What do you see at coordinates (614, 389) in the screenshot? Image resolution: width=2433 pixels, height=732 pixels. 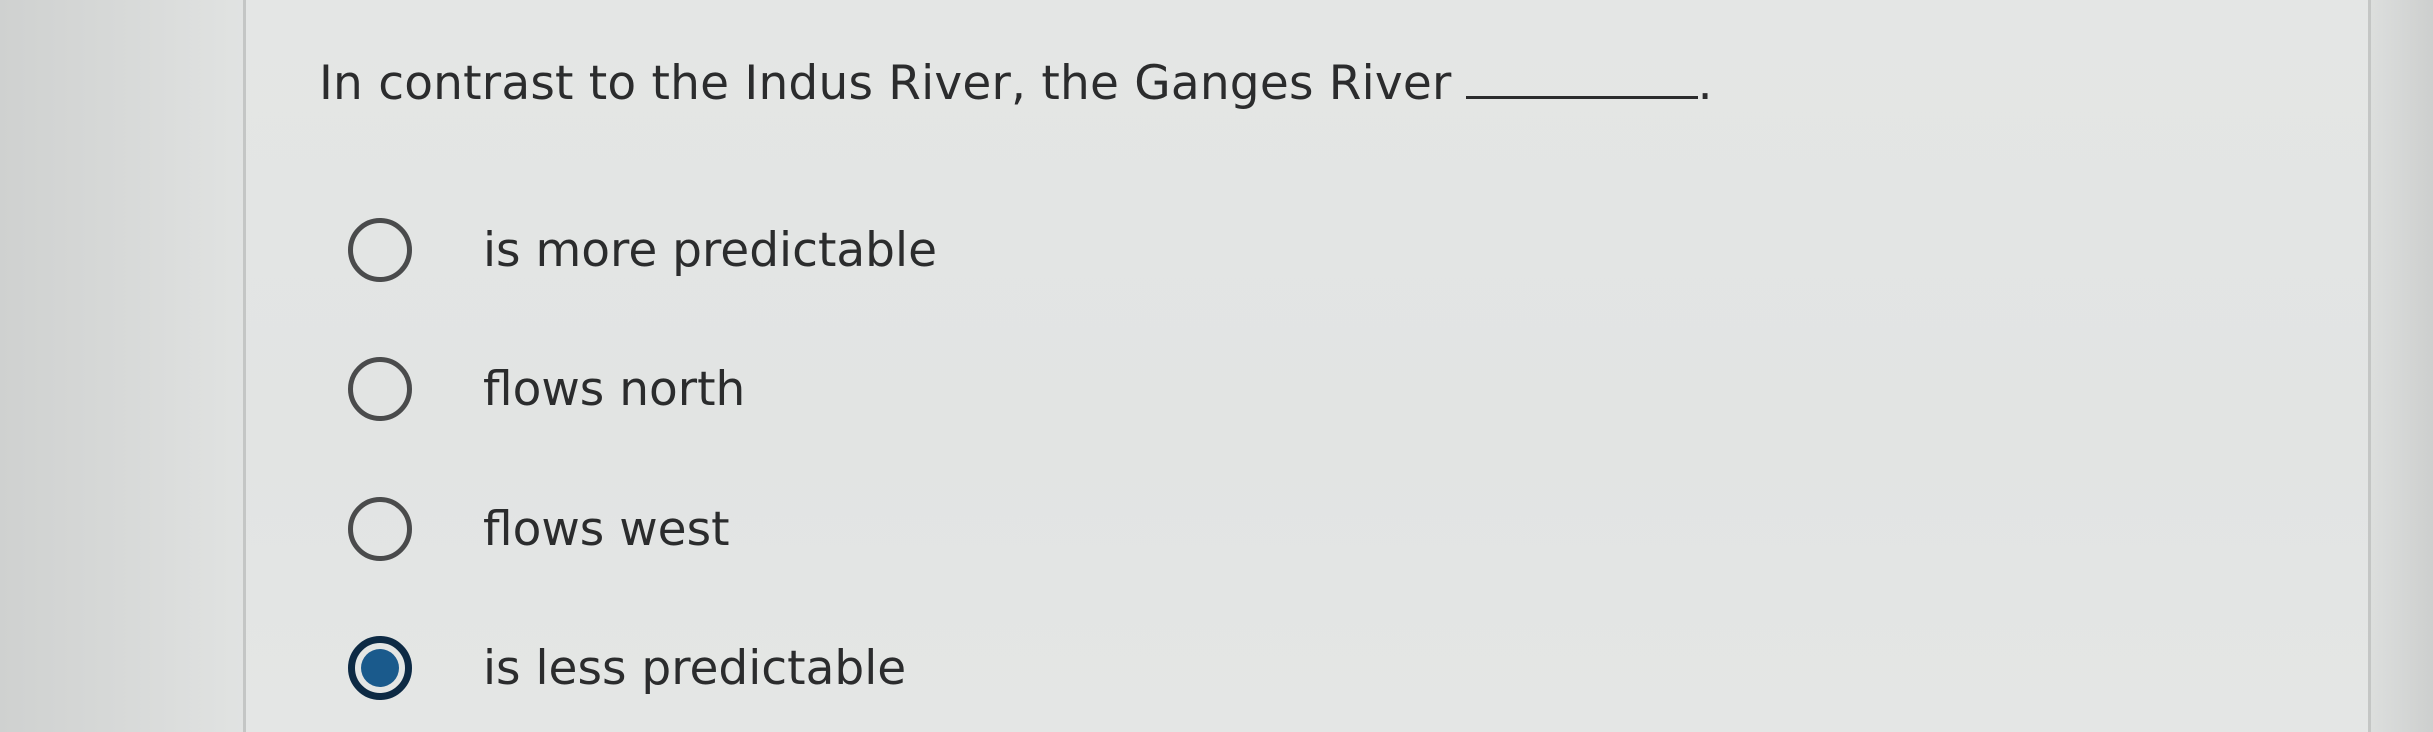 I see `option-label: flows north` at bounding box center [614, 389].